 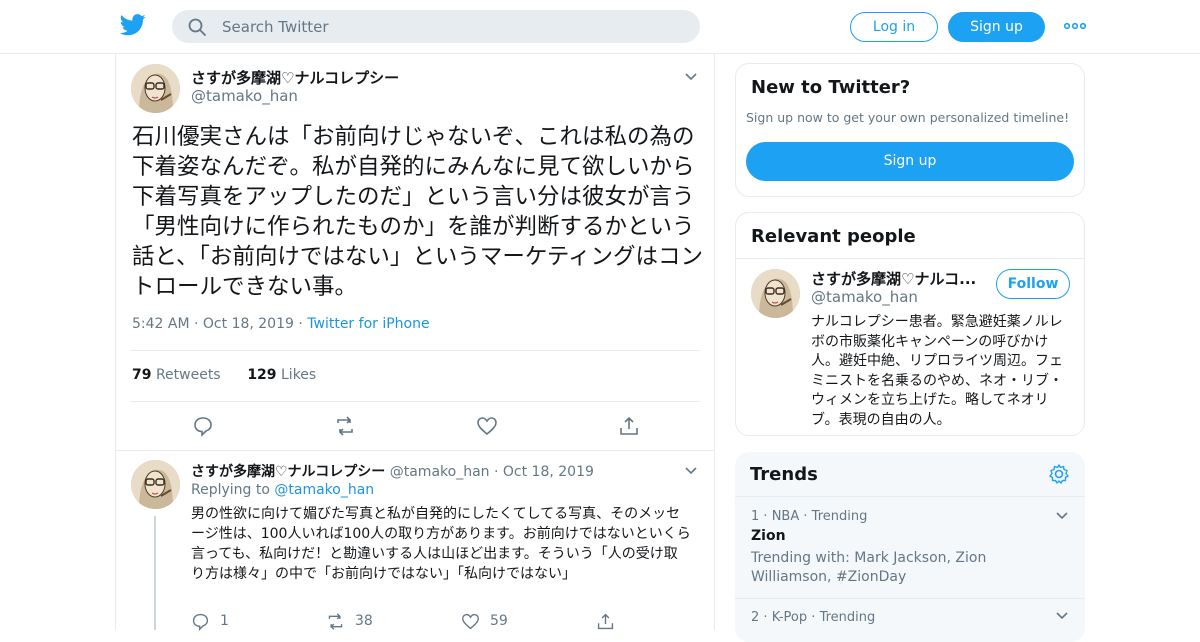 I want to click on login-button: Log in, so click(x=894, y=27).